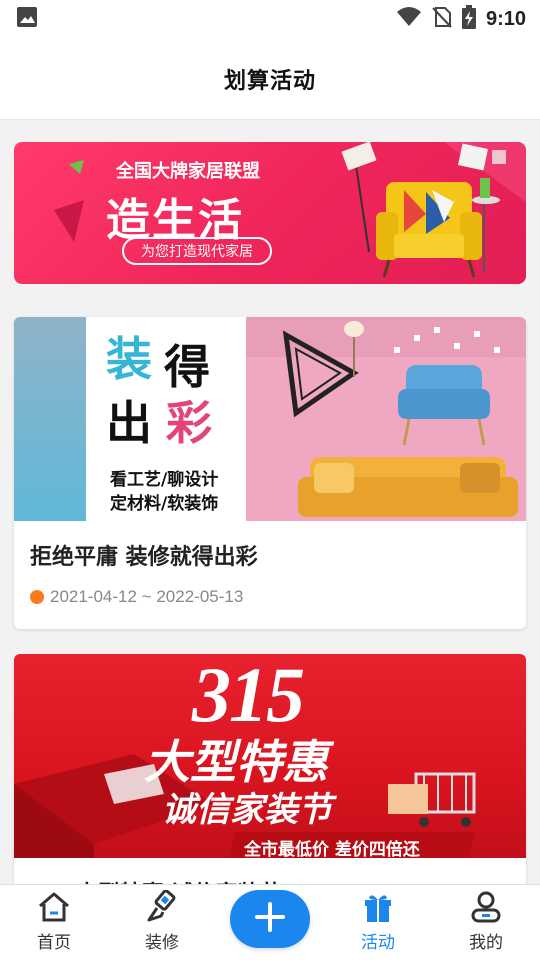 The height and width of the screenshot is (960, 540). I want to click on app-header: 划算活动, so click(270, 79).